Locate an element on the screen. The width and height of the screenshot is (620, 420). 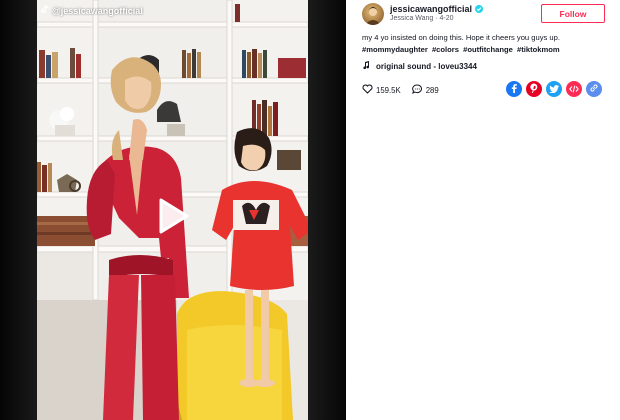
share-copy-link-button is located at coordinates (594, 89).